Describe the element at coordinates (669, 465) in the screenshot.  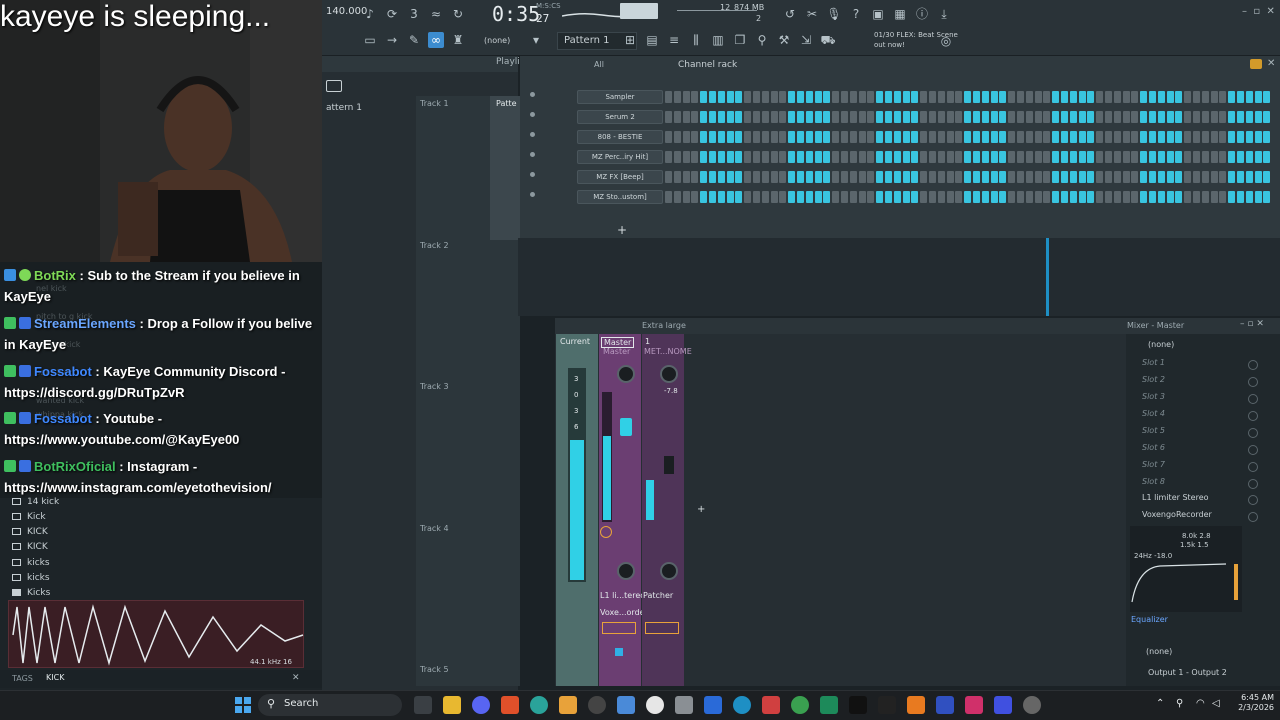
I see `met-volume-fader` at that location.